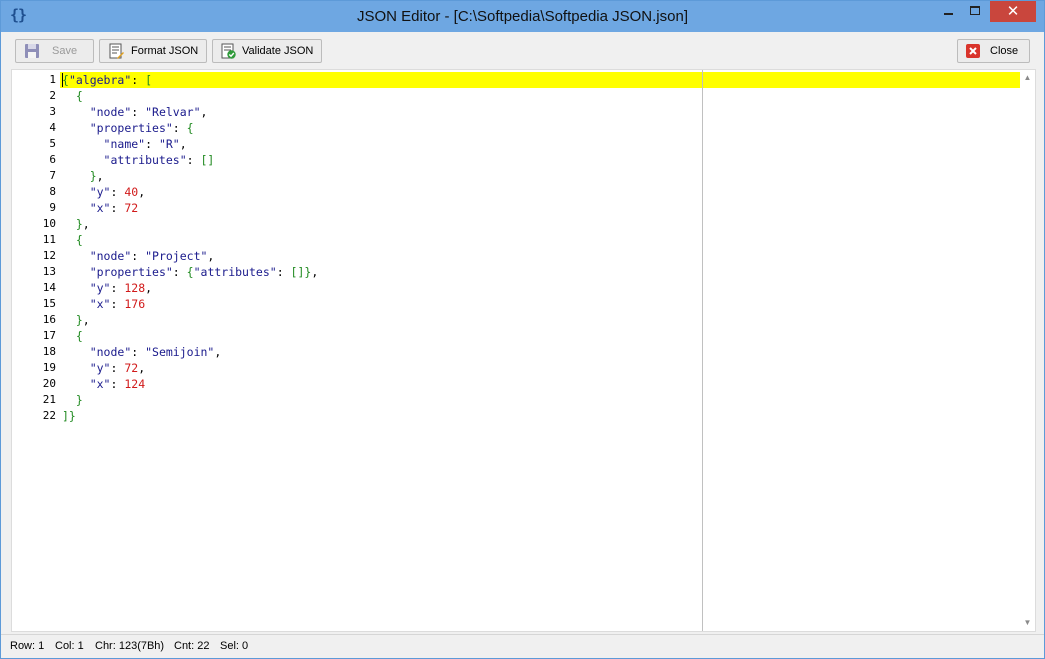 This screenshot has width=1045, height=659. What do you see at coordinates (522, 50) in the screenshot?
I see `toolbar: Save Format JSON Validate JSON Close` at bounding box center [522, 50].